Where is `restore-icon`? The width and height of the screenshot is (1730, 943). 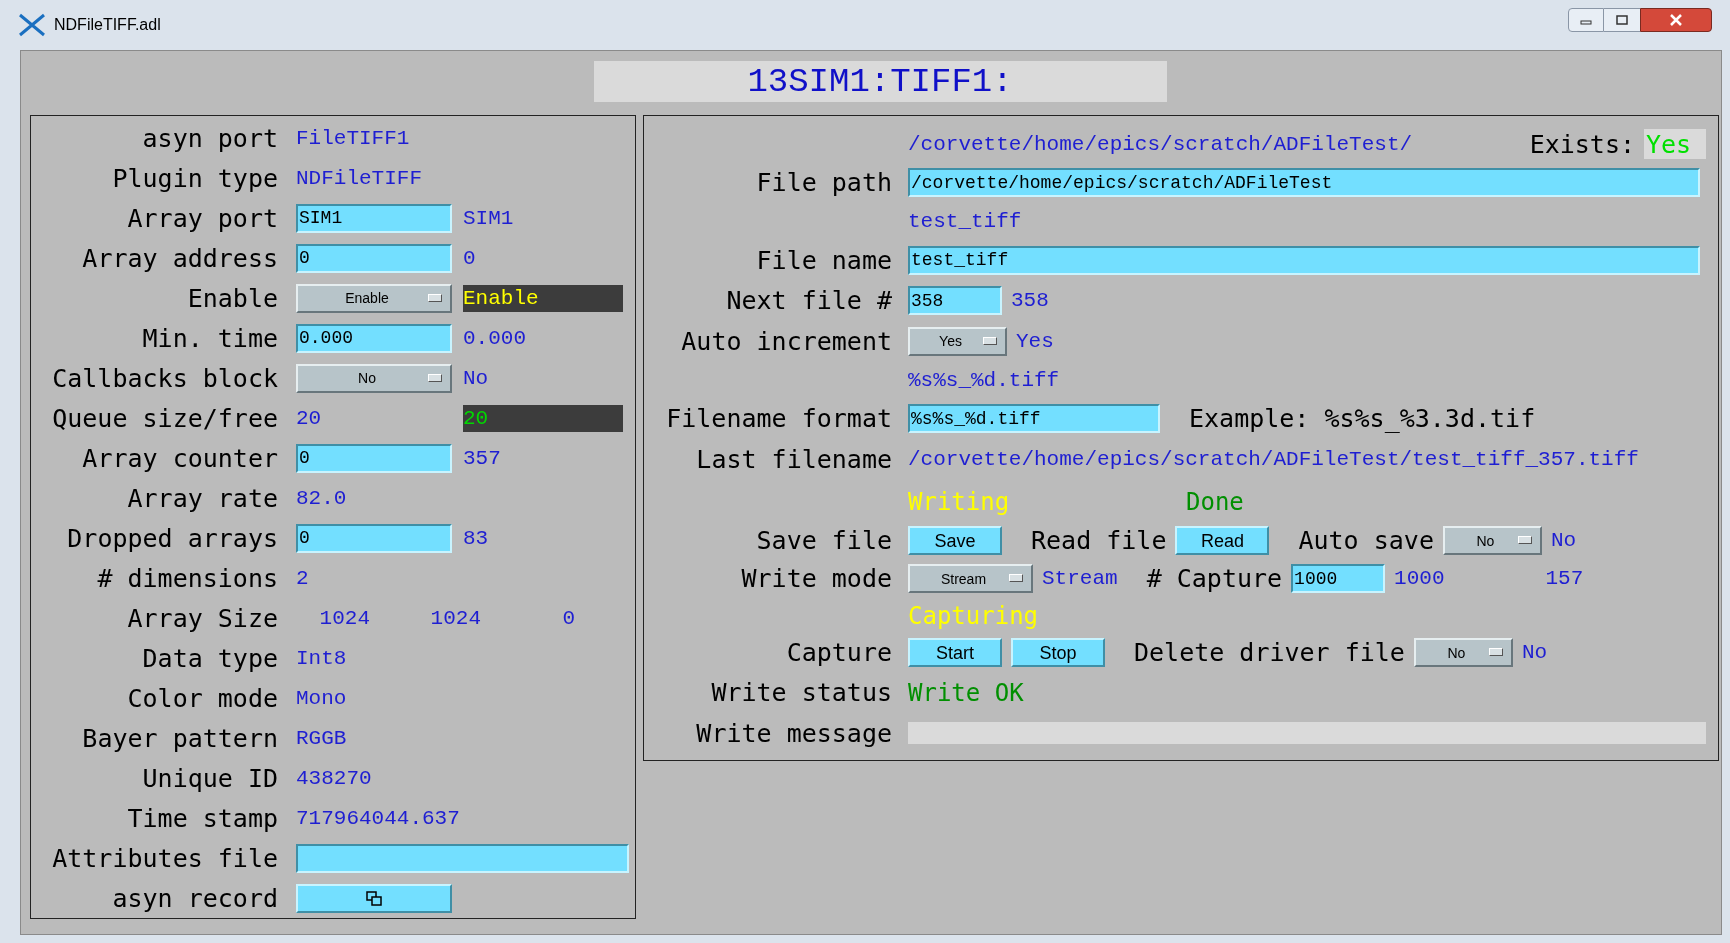
restore-icon is located at coordinates (1622, 20).